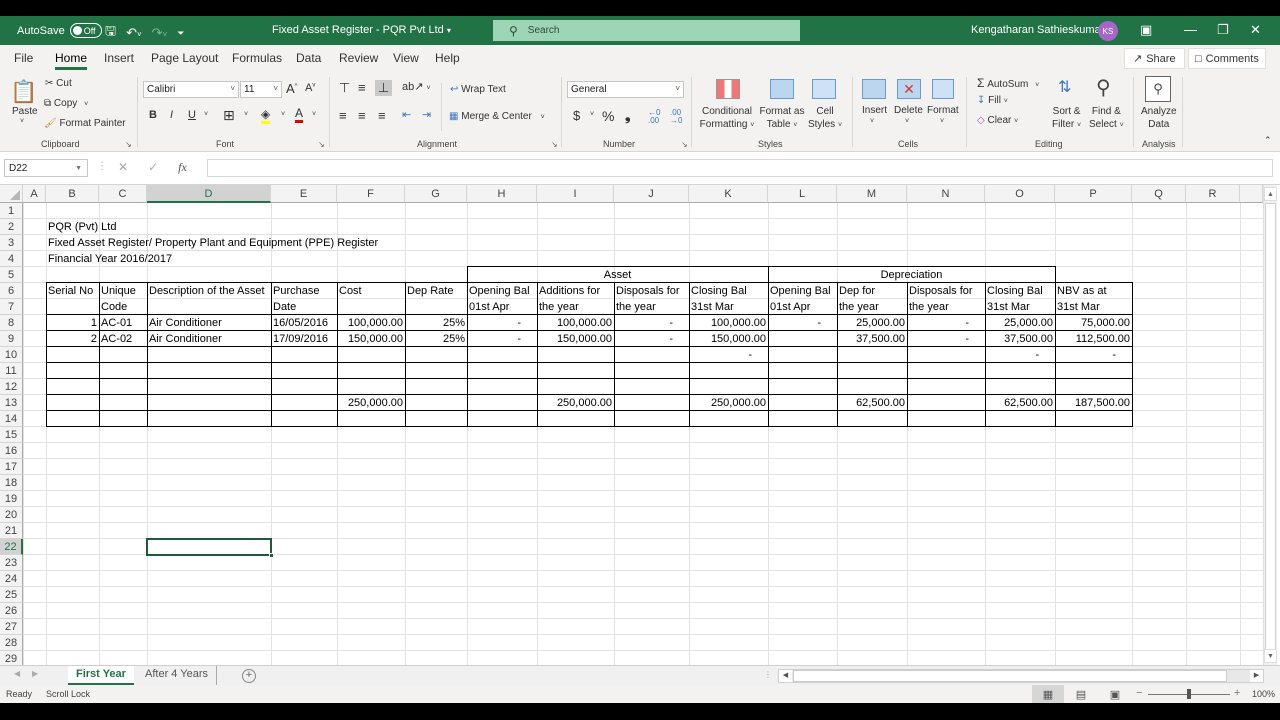 The width and height of the screenshot is (1280, 720). Describe the element at coordinates (102, 166) in the screenshot. I see `formula-bar-grip-icon: ⋮` at that location.